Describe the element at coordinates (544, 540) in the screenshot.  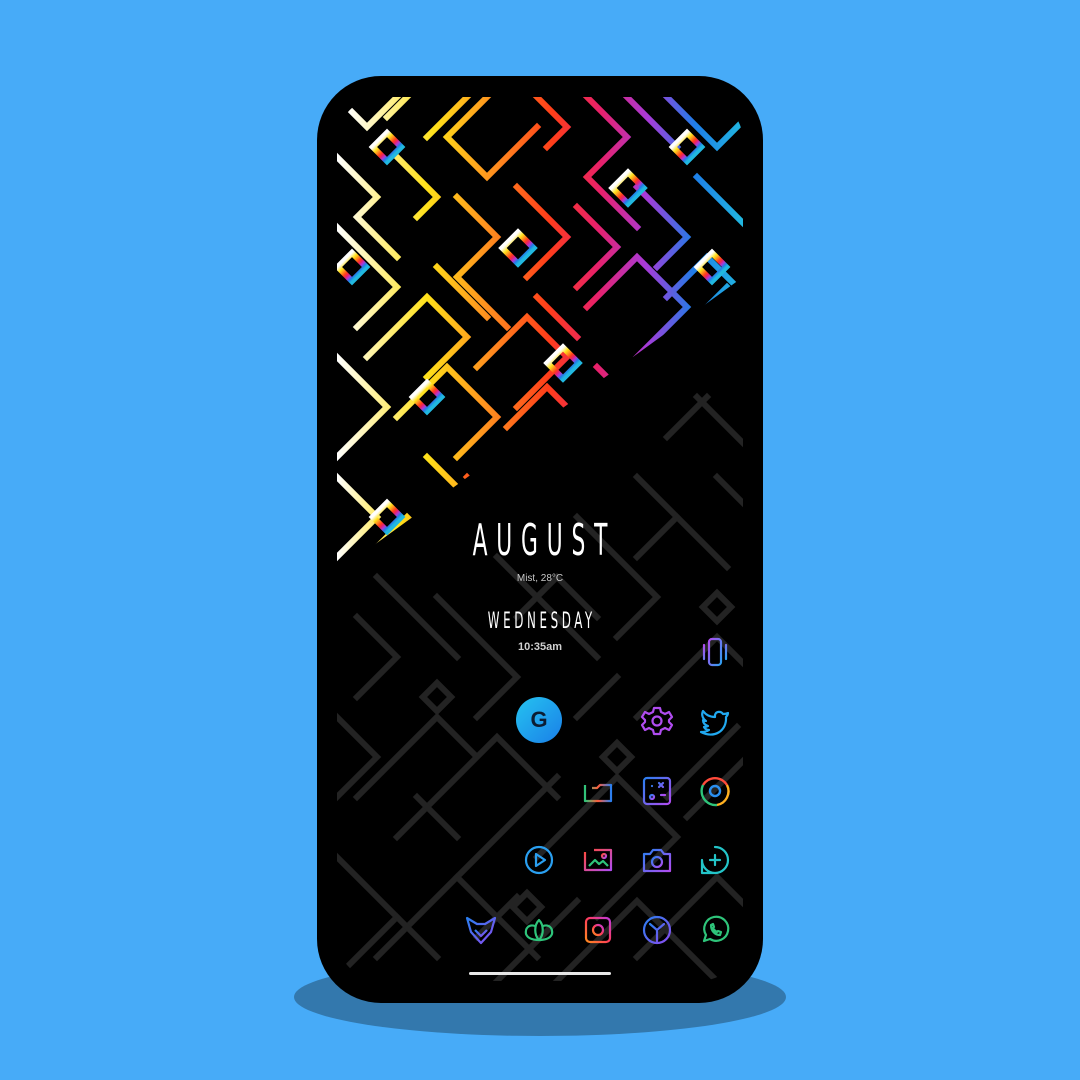
I see `month-label: AUGUST` at that location.